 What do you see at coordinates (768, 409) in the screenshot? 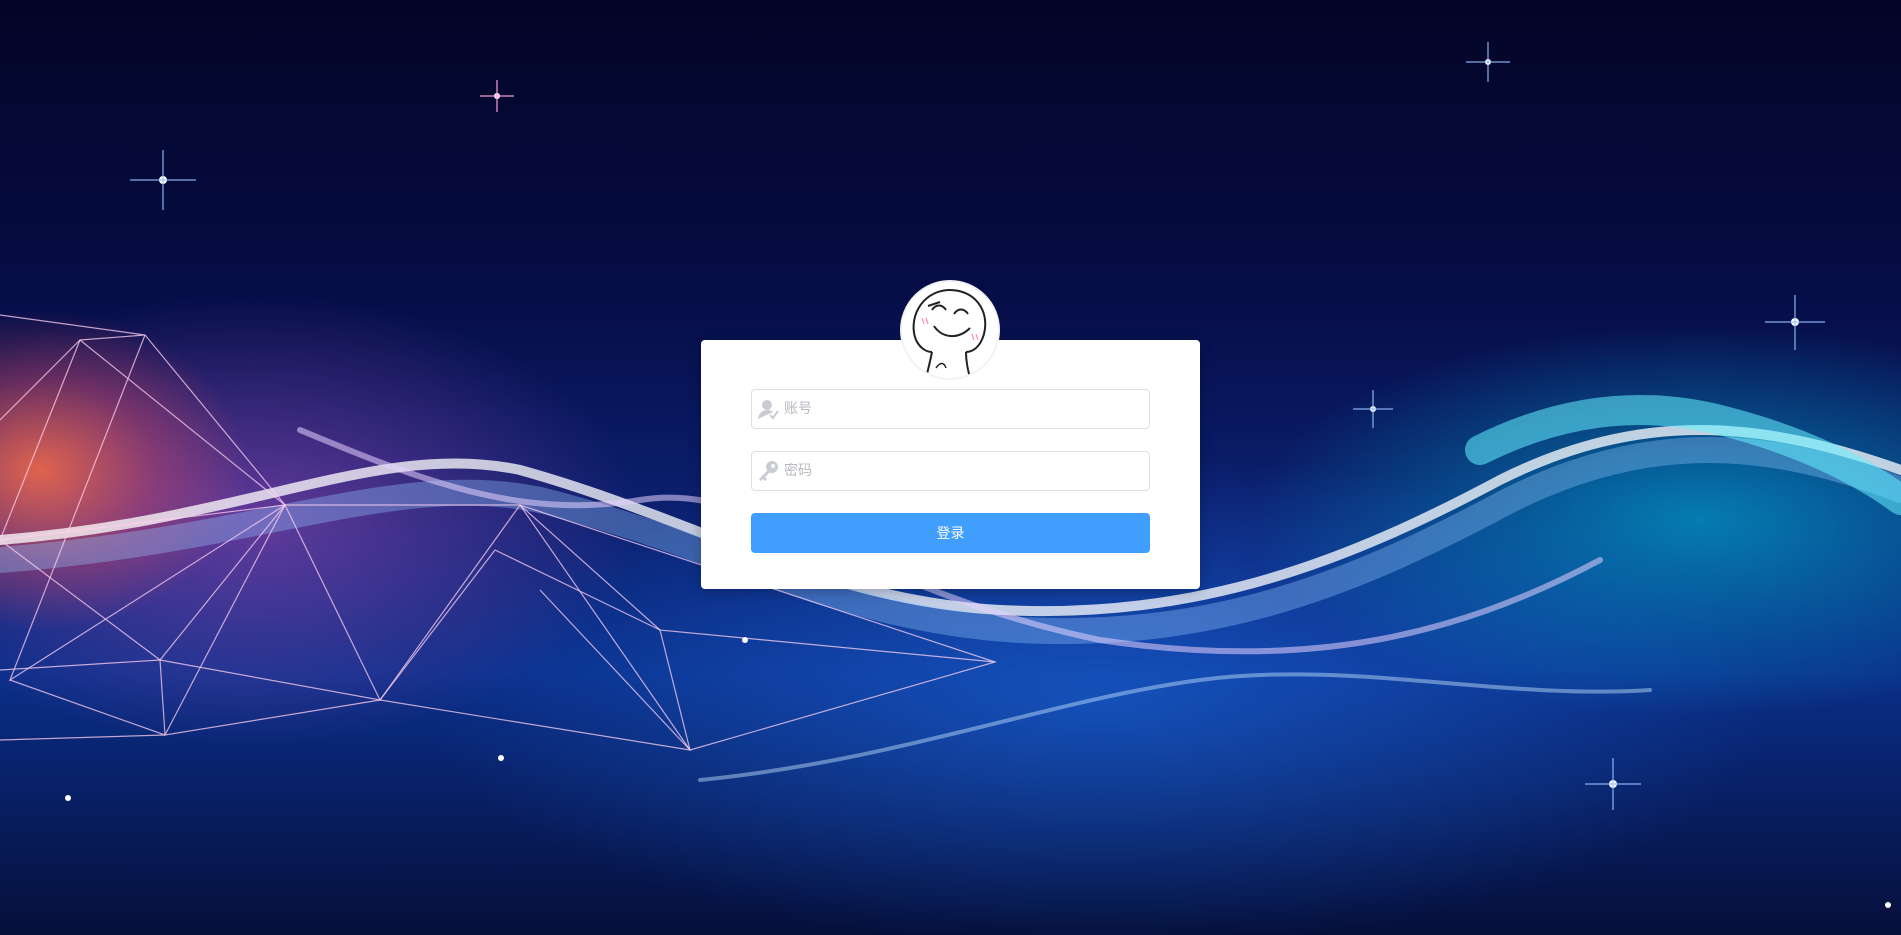
I see `user-icon` at bounding box center [768, 409].